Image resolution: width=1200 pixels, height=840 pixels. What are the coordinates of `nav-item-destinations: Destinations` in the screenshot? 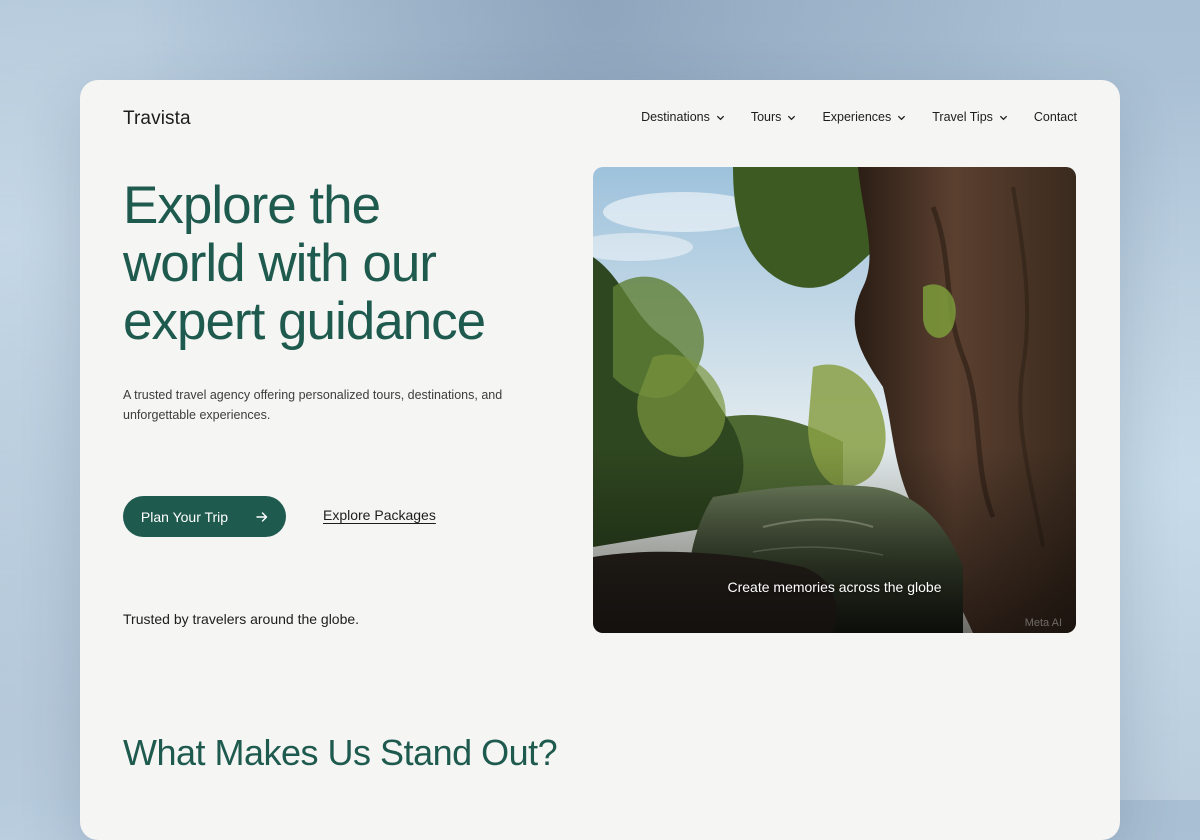 It's located at (683, 117).